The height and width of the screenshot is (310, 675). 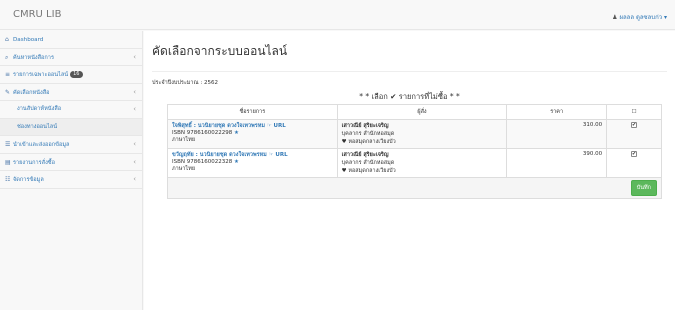 I want to click on isbn-text: ISBN 9786160022298, so click(x=202, y=133).